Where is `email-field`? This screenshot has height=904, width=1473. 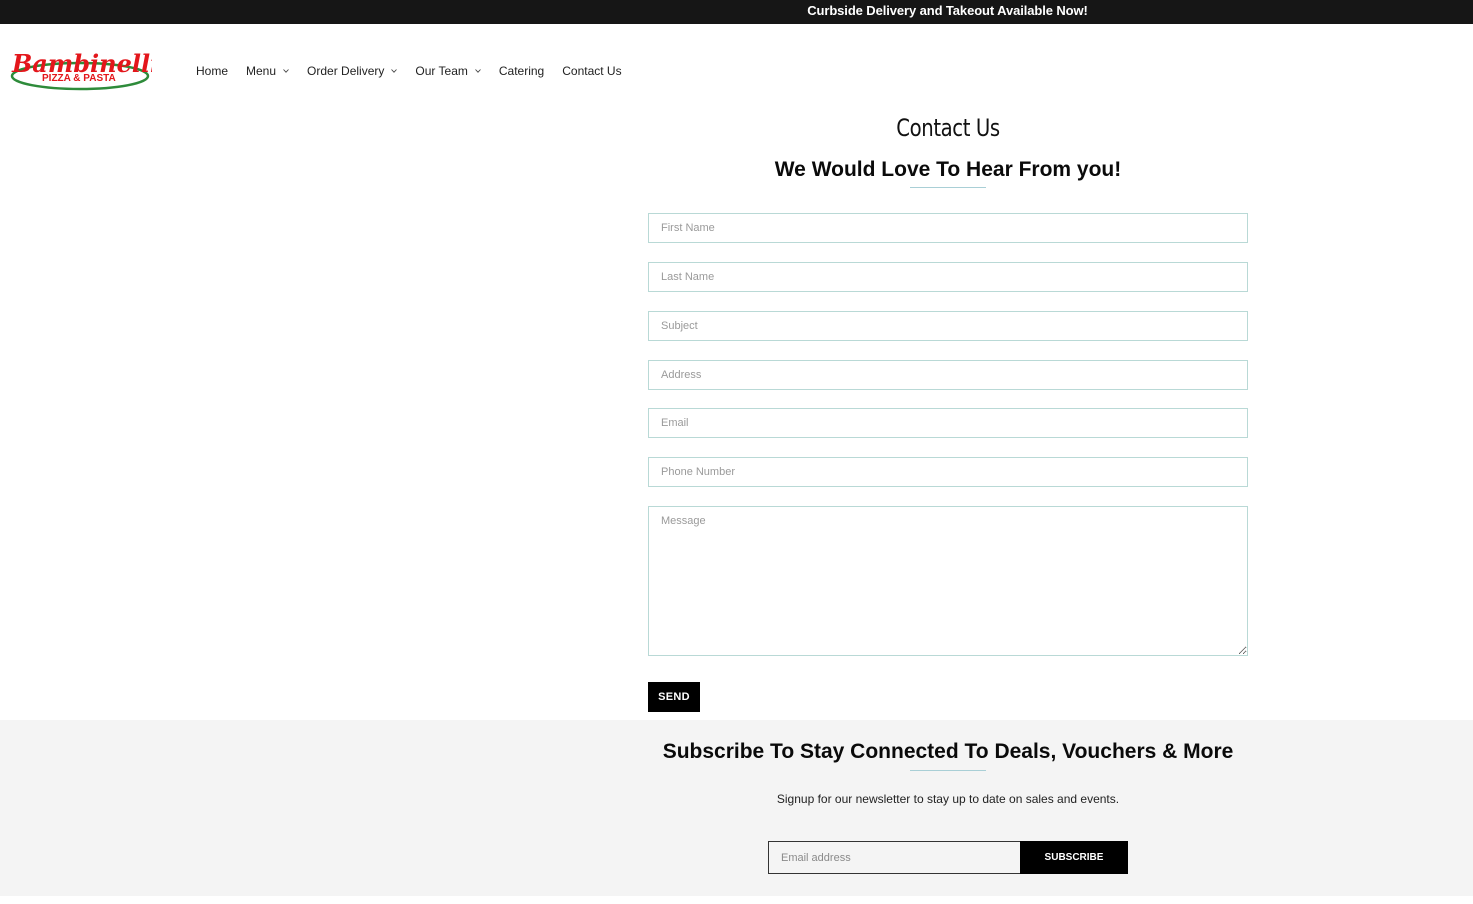 email-field is located at coordinates (948, 423).